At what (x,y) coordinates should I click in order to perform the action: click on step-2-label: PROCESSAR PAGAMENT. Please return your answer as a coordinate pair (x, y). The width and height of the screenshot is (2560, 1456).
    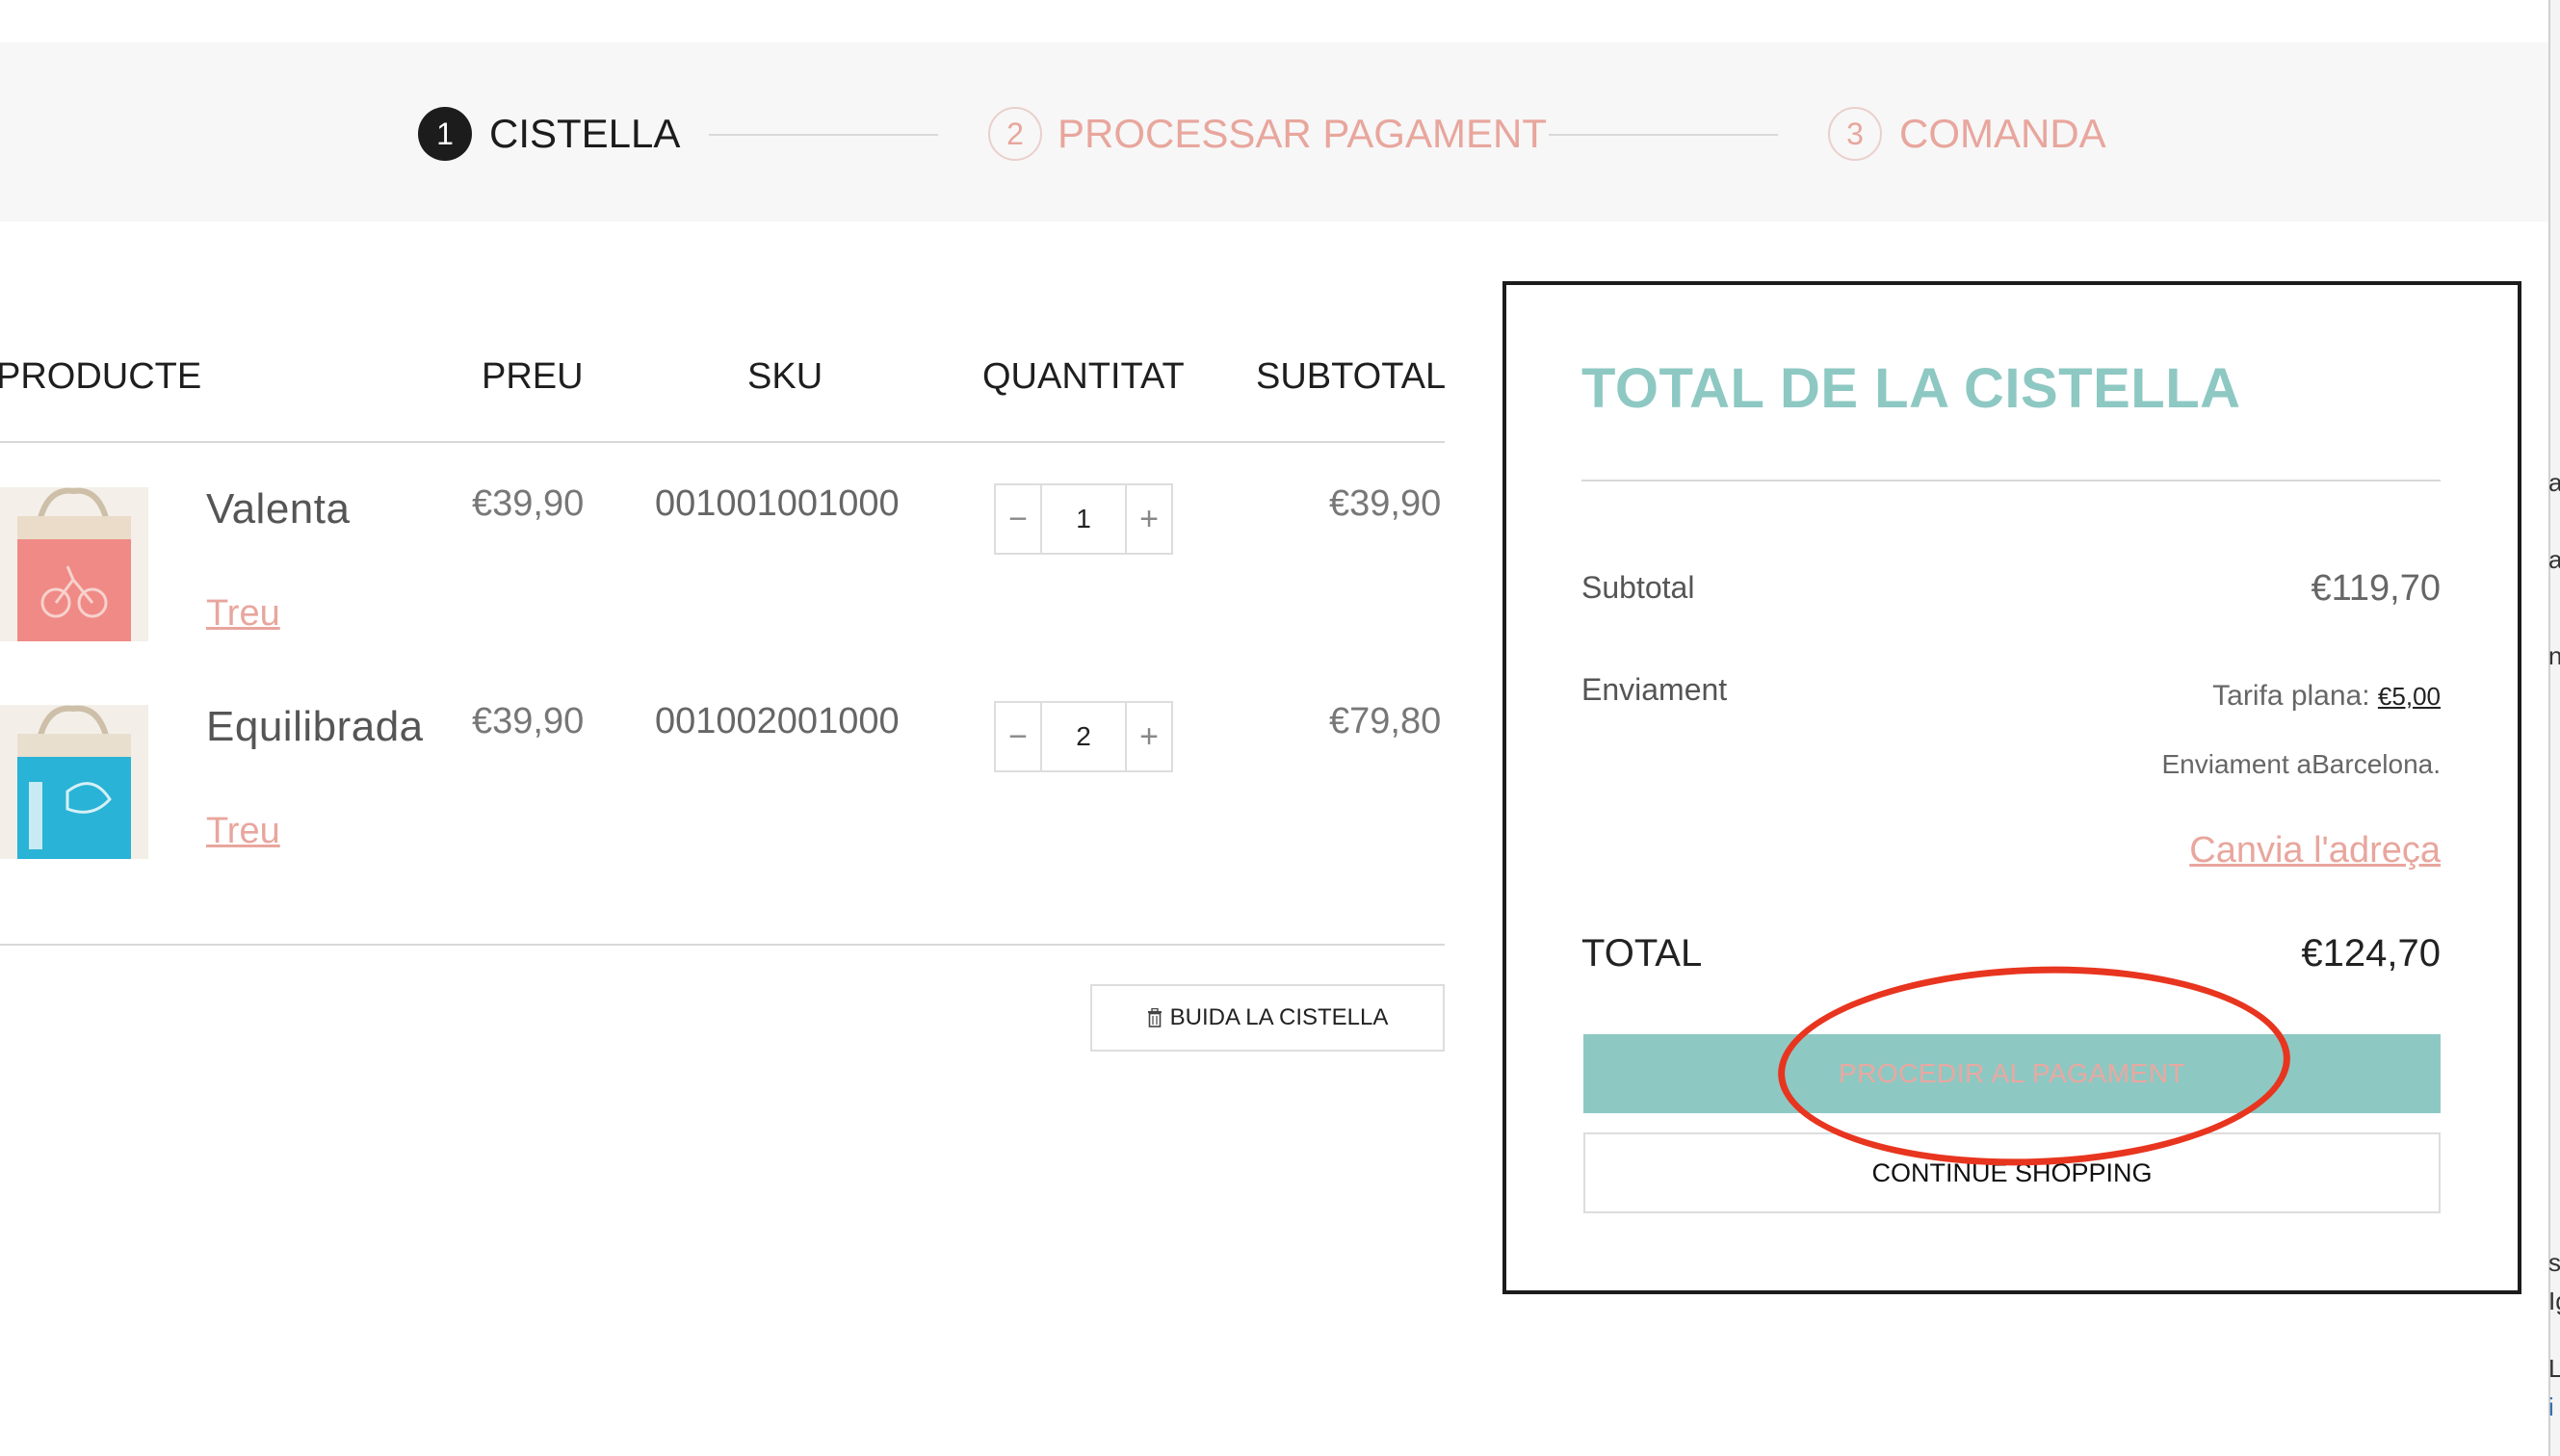
    Looking at the image, I should click on (1302, 133).